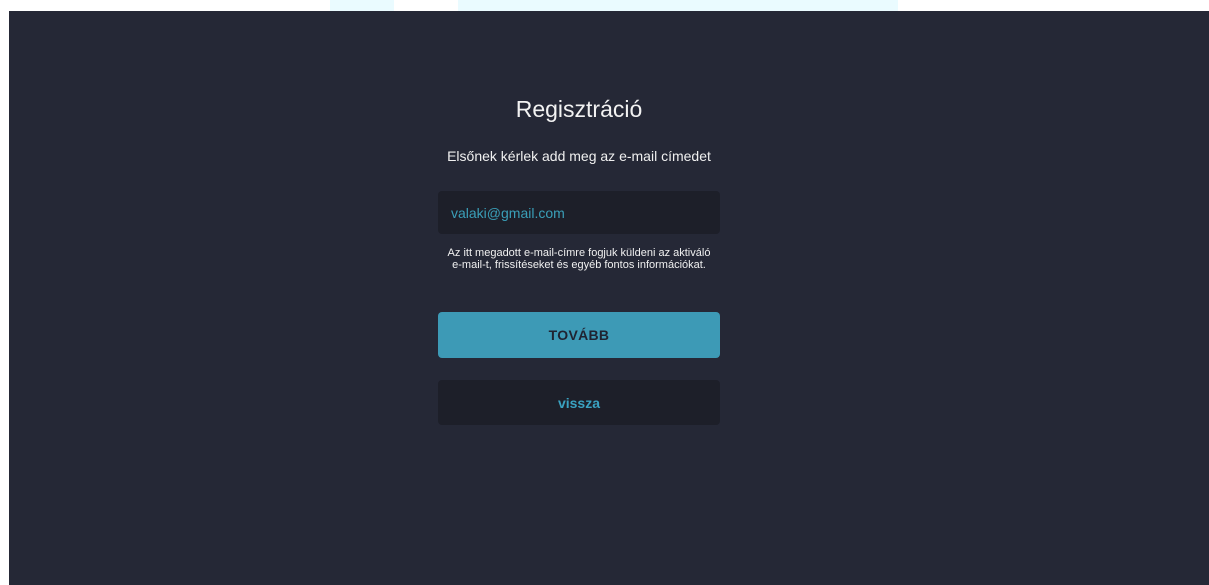 The height and width of the screenshot is (585, 1209). What do you see at coordinates (579, 402) in the screenshot?
I see `back-button: vissza` at bounding box center [579, 402].